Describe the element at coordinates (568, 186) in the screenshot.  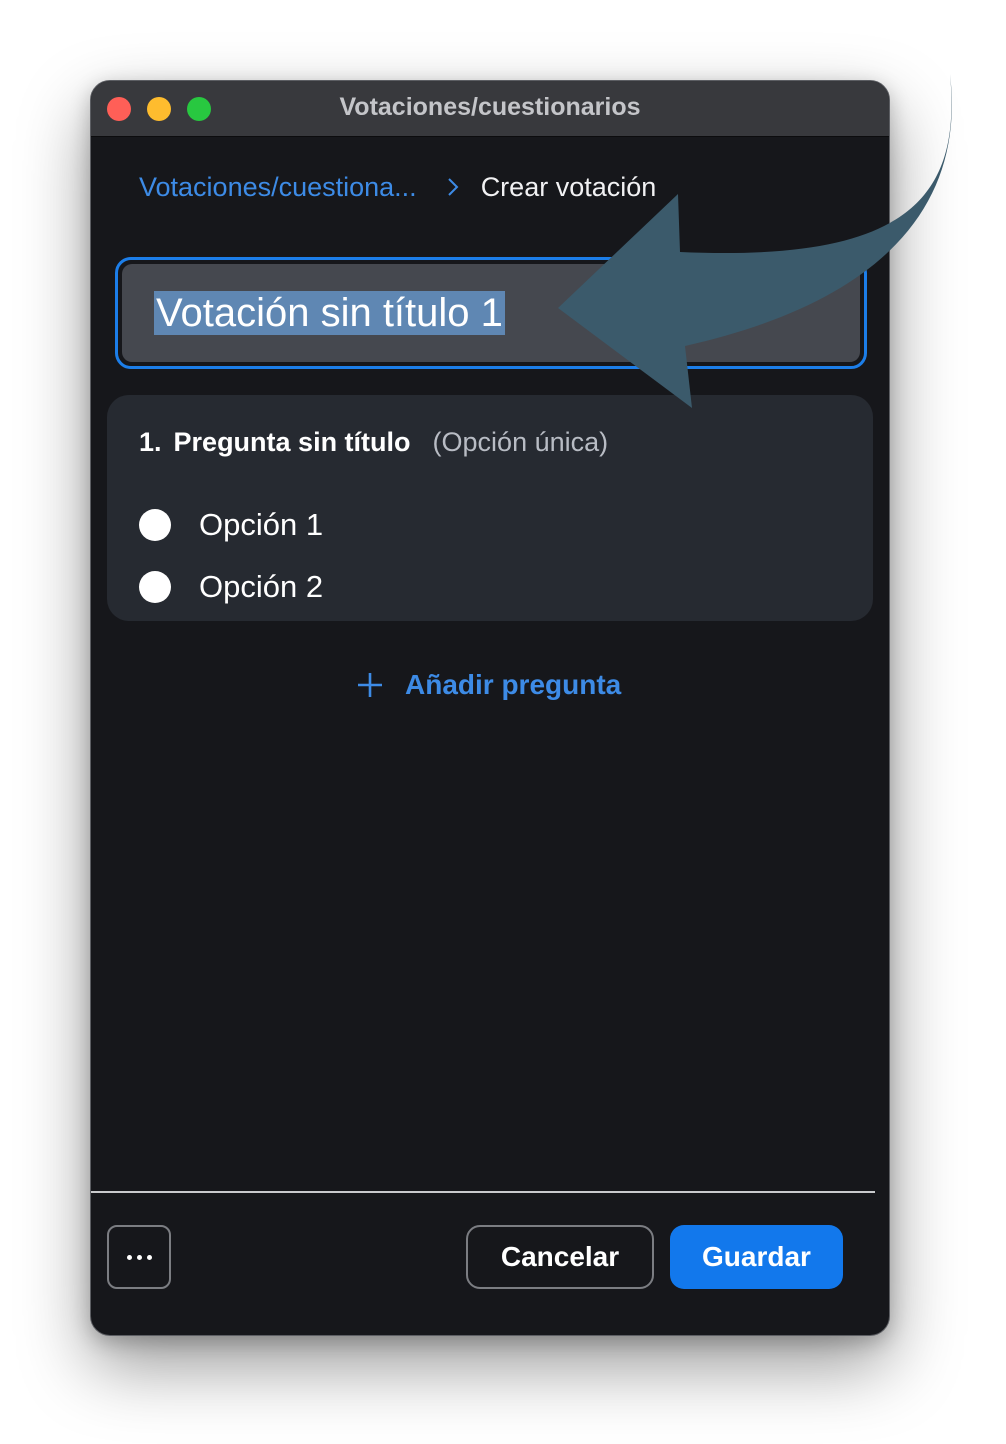
I see `breadcrumb-current: Crear votación` at that location.